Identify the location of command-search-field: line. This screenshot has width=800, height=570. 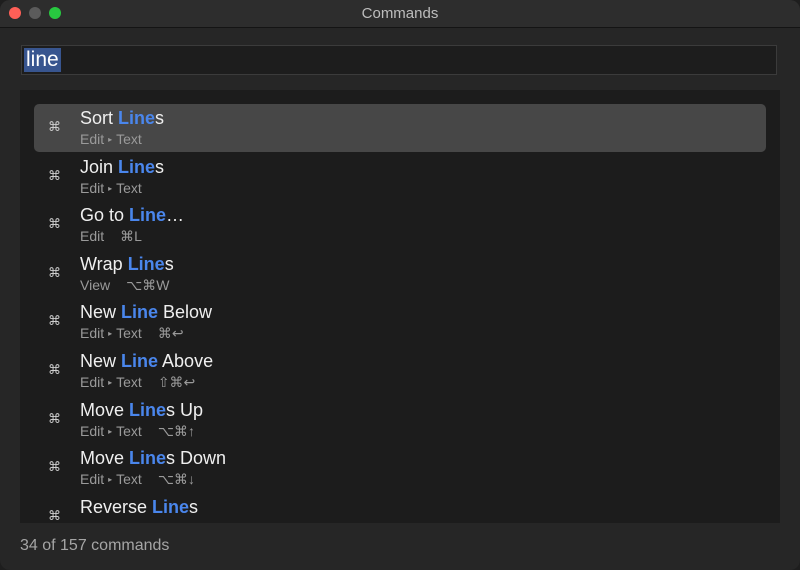
(399, 60).